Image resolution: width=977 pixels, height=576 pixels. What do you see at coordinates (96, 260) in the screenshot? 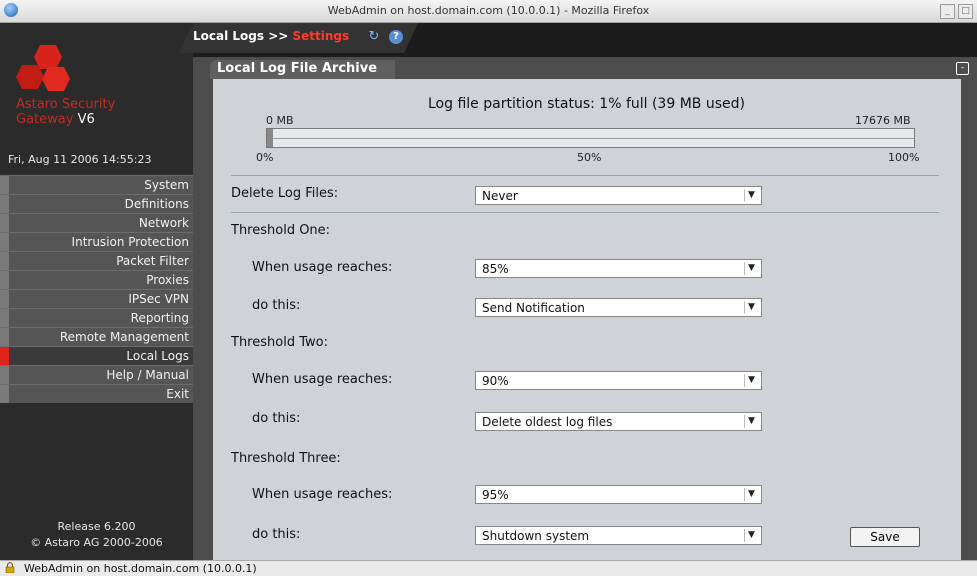
I see `sidebar-item-packet-filter: Packet Filter` at bounding box center [96, 260].